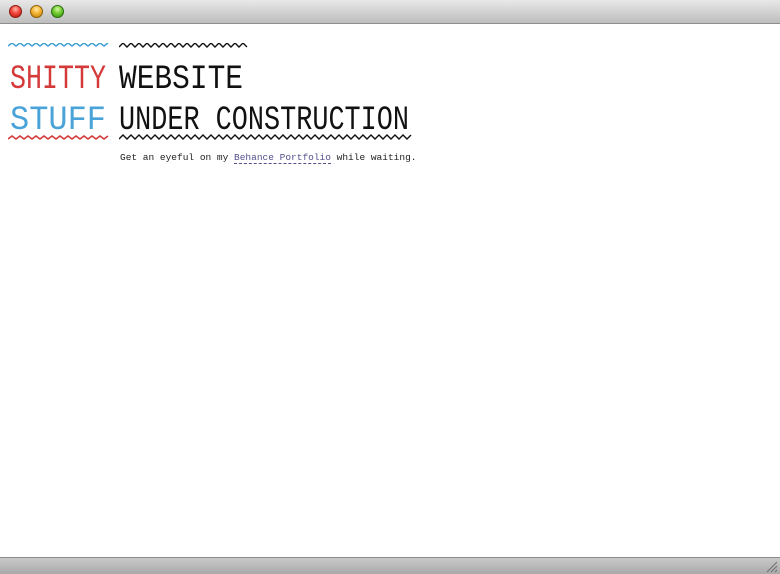  Describe the element at coordinates (373, 157) in the screenshot. I see `tagline-suffix: while waiting.` at that location.